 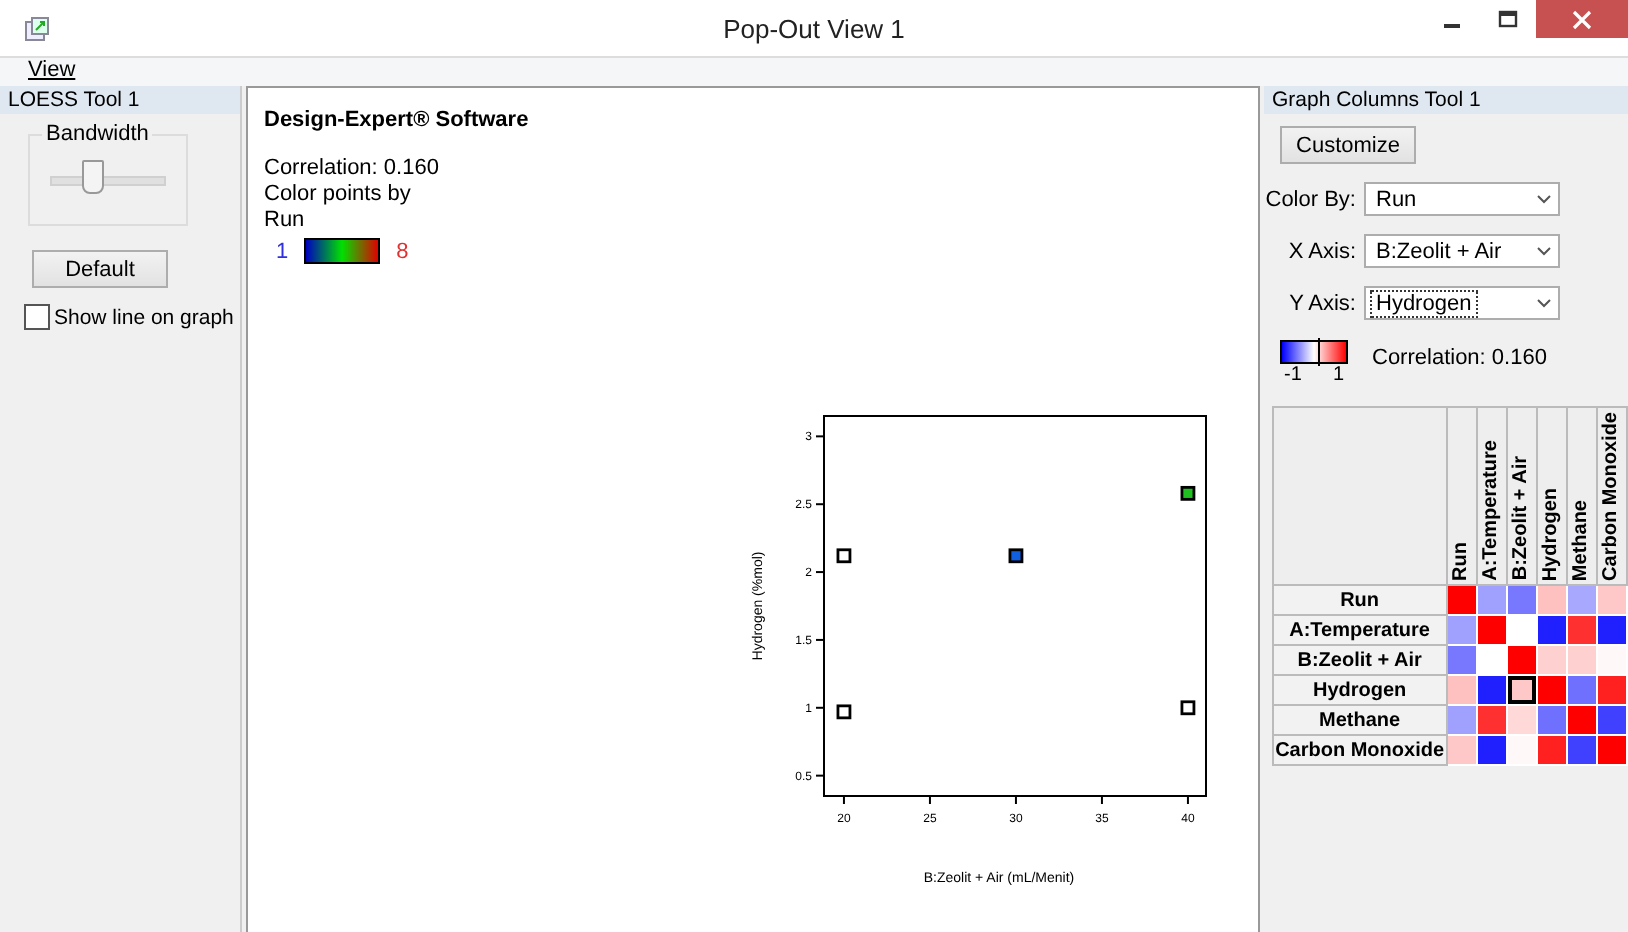 I want to click on graph-info-text: Correlation: 0.160, so click(x=352, y=169).